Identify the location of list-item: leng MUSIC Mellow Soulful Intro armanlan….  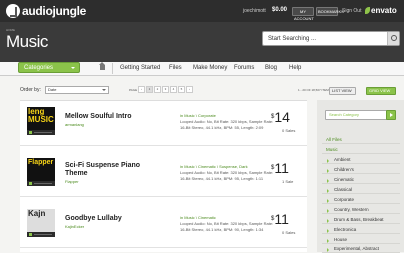
(163, 123).